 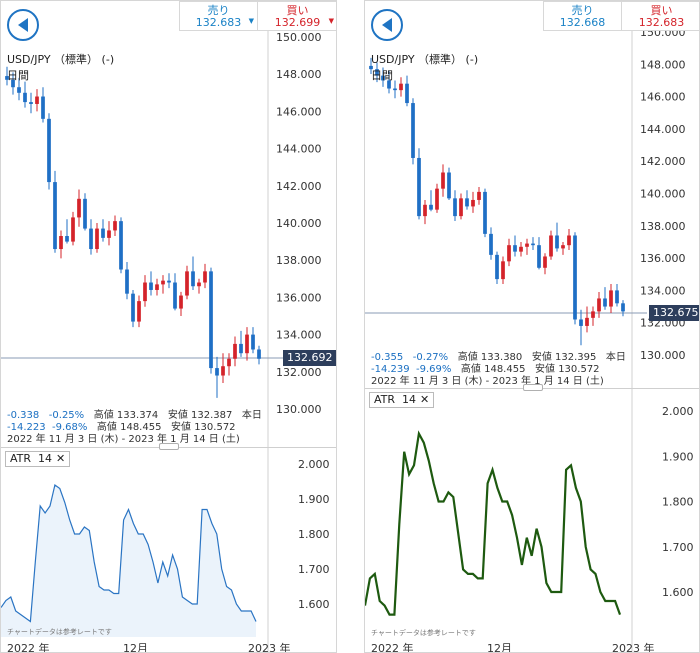 What do you see at coordinates (299, 409) in the screenshot?
I see `price-tick-label: 130.000` at bounding box center [299, 409].